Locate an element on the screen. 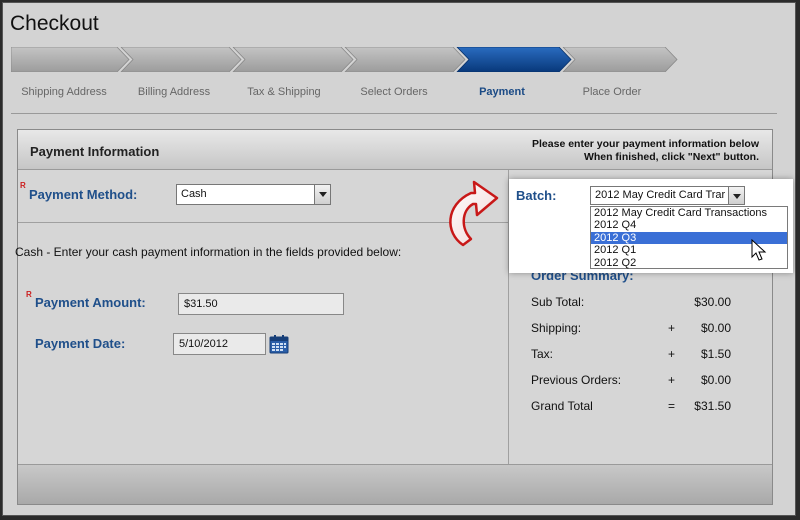 This screenshot has height=520, width=800. payment-amount-input: $31.50 is located at coordinates (261, 304).